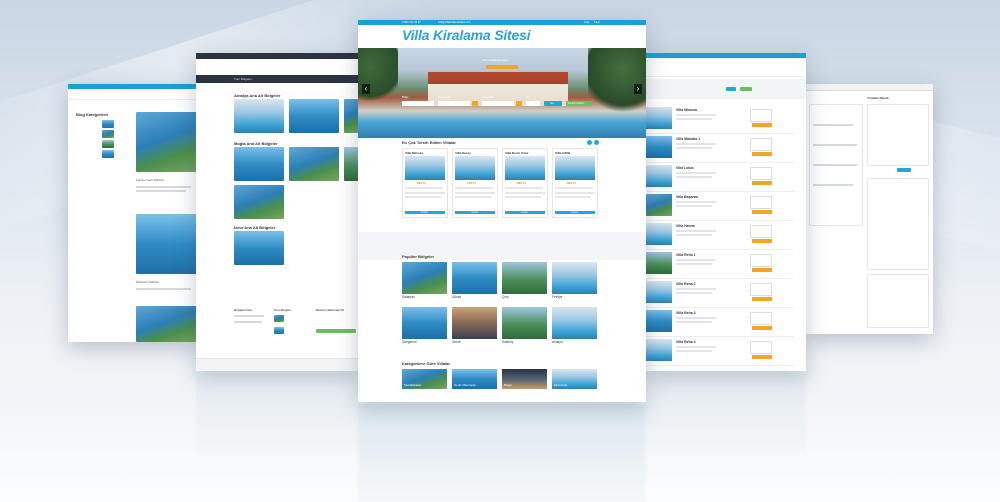 The height and width of the screenshot is (502, 1000). What do you see at coordinates (686, 313) in the screenshot?
I see `villa-name: Villa Reha 3` at bounding box center [686, 313].